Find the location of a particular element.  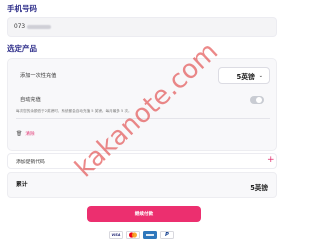

phone-field: 073 is located at coordinates (142, 27).